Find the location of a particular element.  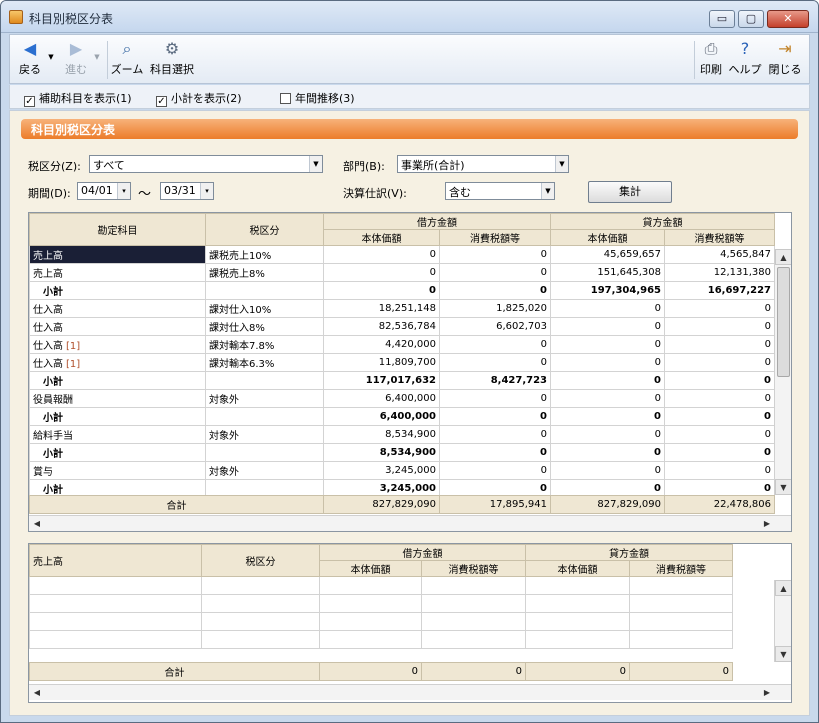

col-header-account: 勘定科目 is located at coordinates (117, 229).